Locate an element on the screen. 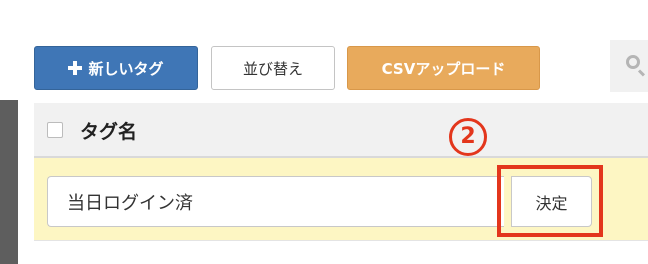 The image size is (648, 264). search-icon is located at coordinates (633, 62).